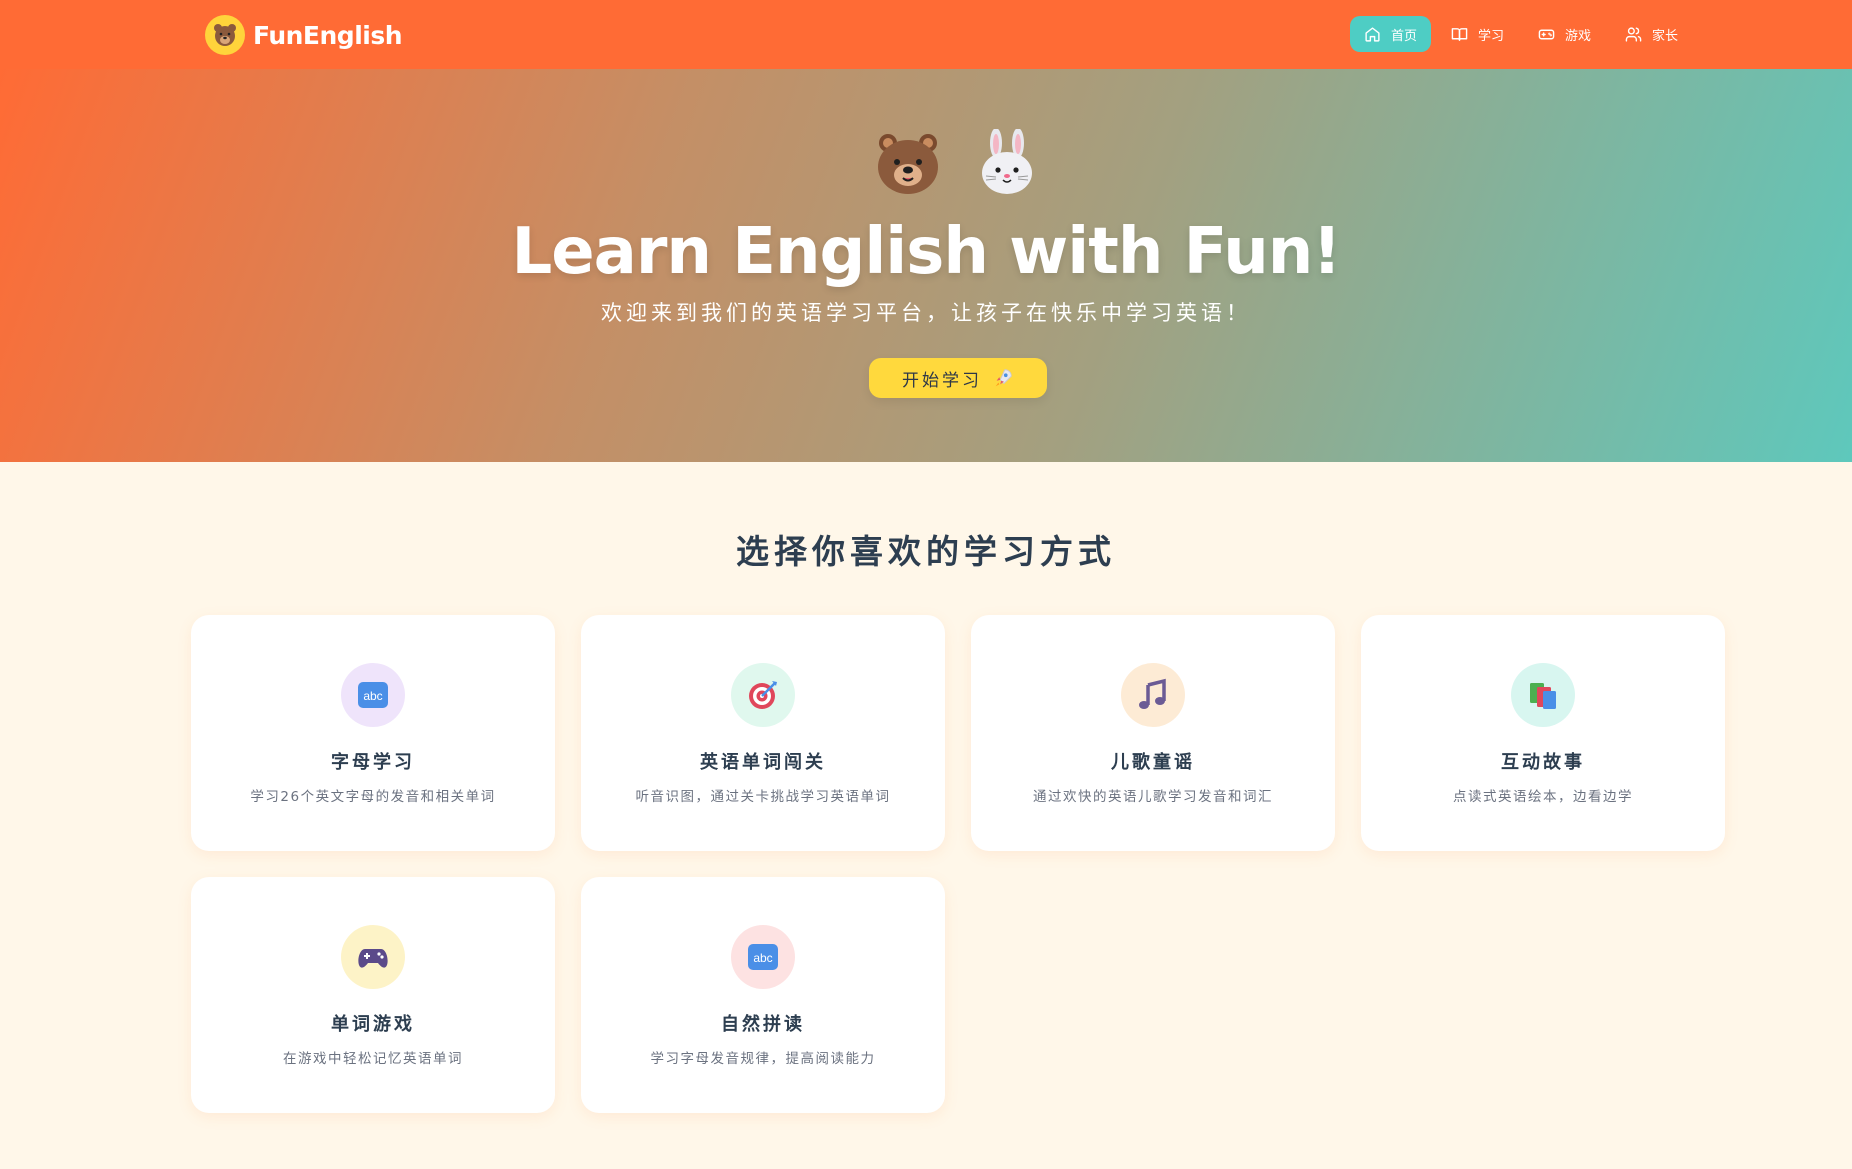  I want to click on nav-menu: 首页 学习 游戏 家长, so click(1521, 34).